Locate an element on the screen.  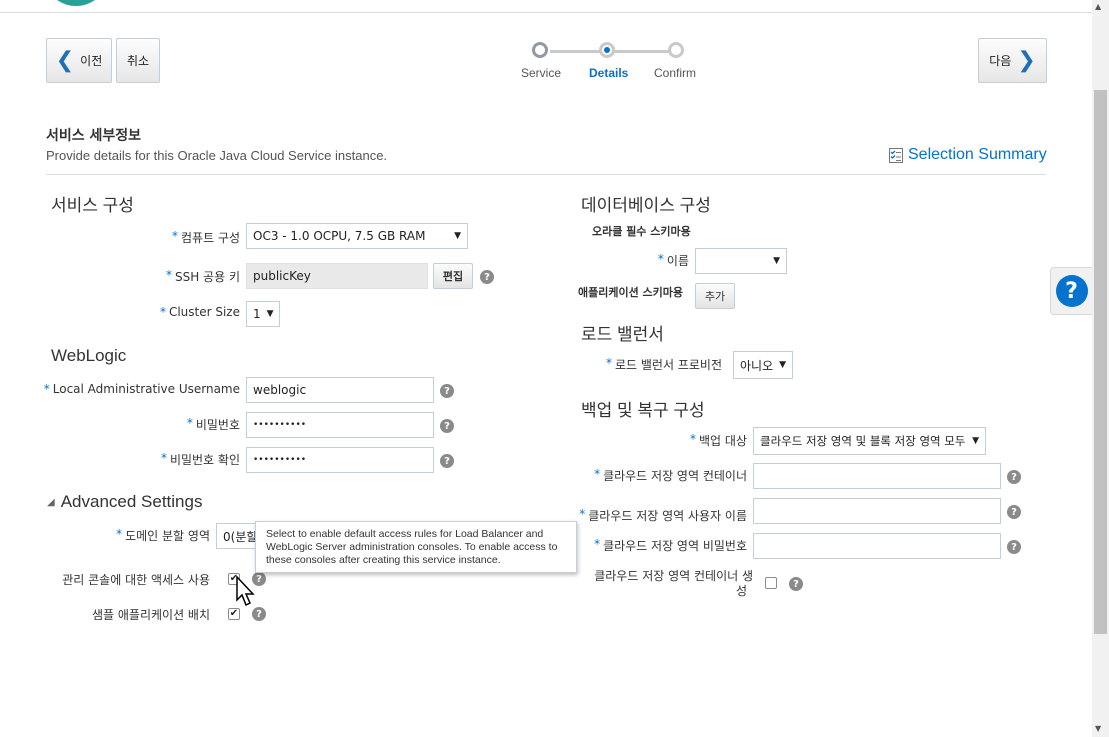
advanced-settings-heading: Advanced Settings is located at coordinates (131, 501).